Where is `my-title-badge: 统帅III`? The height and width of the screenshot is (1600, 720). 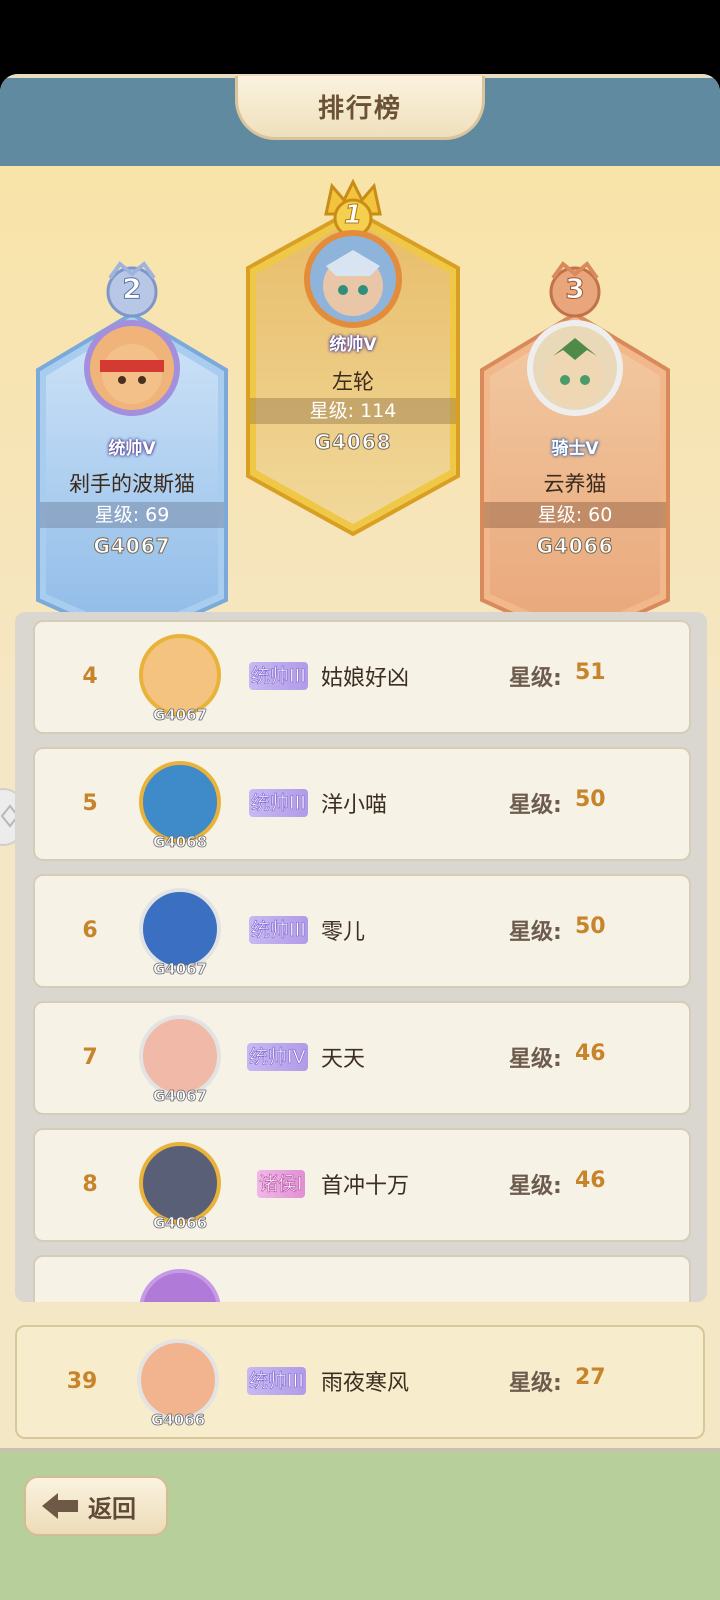 my-title-badge: 统帅III is located at coordinates (276, 1381).